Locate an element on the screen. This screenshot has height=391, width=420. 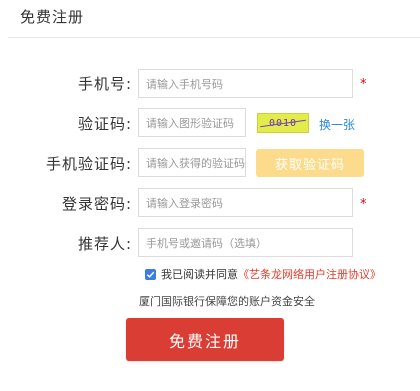
agreement-row: 我已阅读并同意 《艺条龙网络用户注册协议》 is located at coordinates (263, 274).